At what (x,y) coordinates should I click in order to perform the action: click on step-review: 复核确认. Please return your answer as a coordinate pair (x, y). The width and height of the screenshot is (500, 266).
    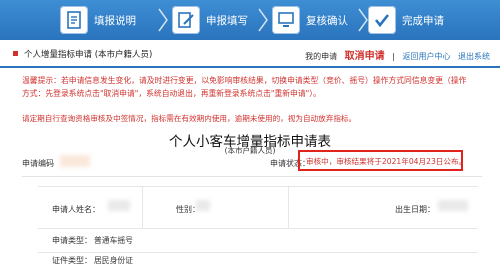
    Looking at the image, I should click on (310, 20).